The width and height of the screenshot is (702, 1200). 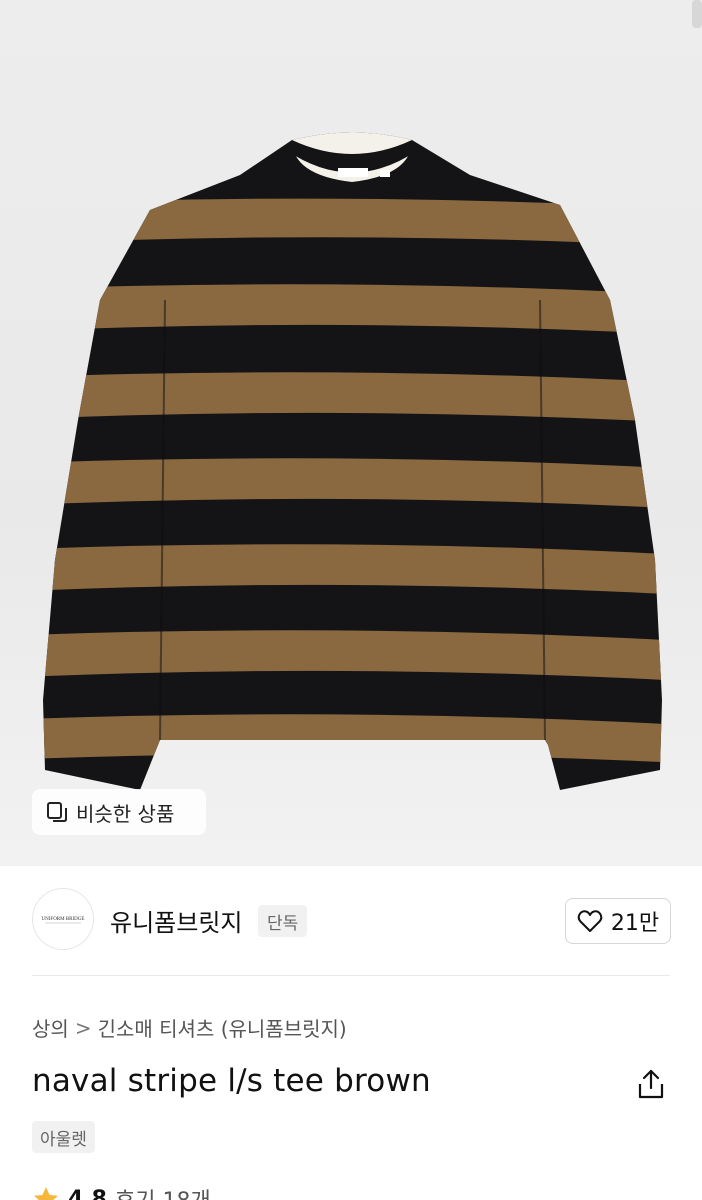 I want to click on heart-icon, so click(x=590, y=921).